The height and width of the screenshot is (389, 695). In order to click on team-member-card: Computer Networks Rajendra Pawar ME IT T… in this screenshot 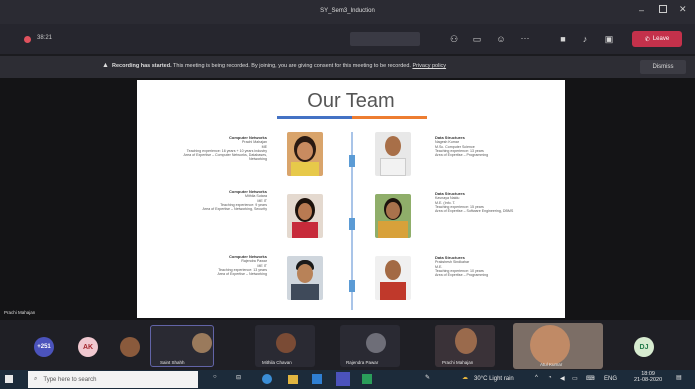, I will do `click(212, 265)`.